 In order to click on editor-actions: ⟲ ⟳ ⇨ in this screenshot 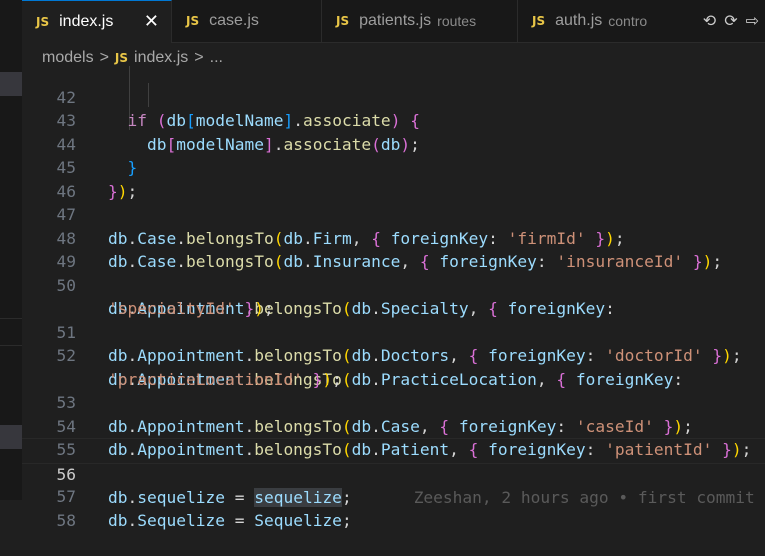, I will do `click(707, 21)`.